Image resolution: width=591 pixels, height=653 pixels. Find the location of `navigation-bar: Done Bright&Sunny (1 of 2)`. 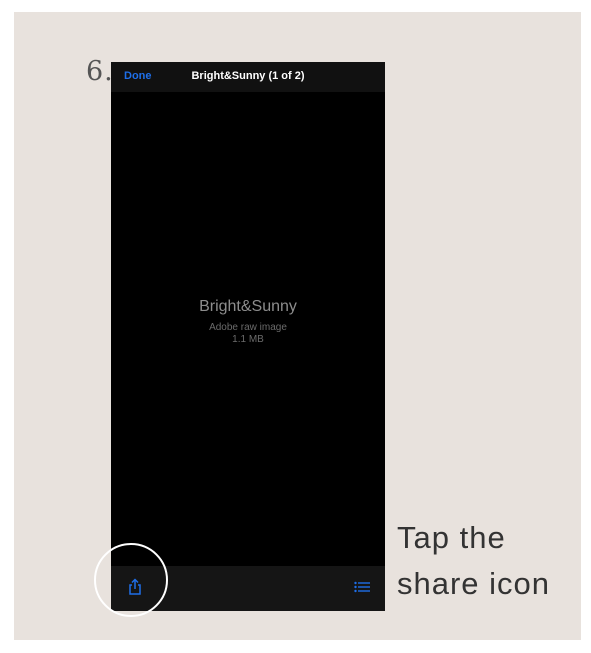

navigation-bar: Done Bright&Sunny (1 of 2) is located at coordinates (248, 77).